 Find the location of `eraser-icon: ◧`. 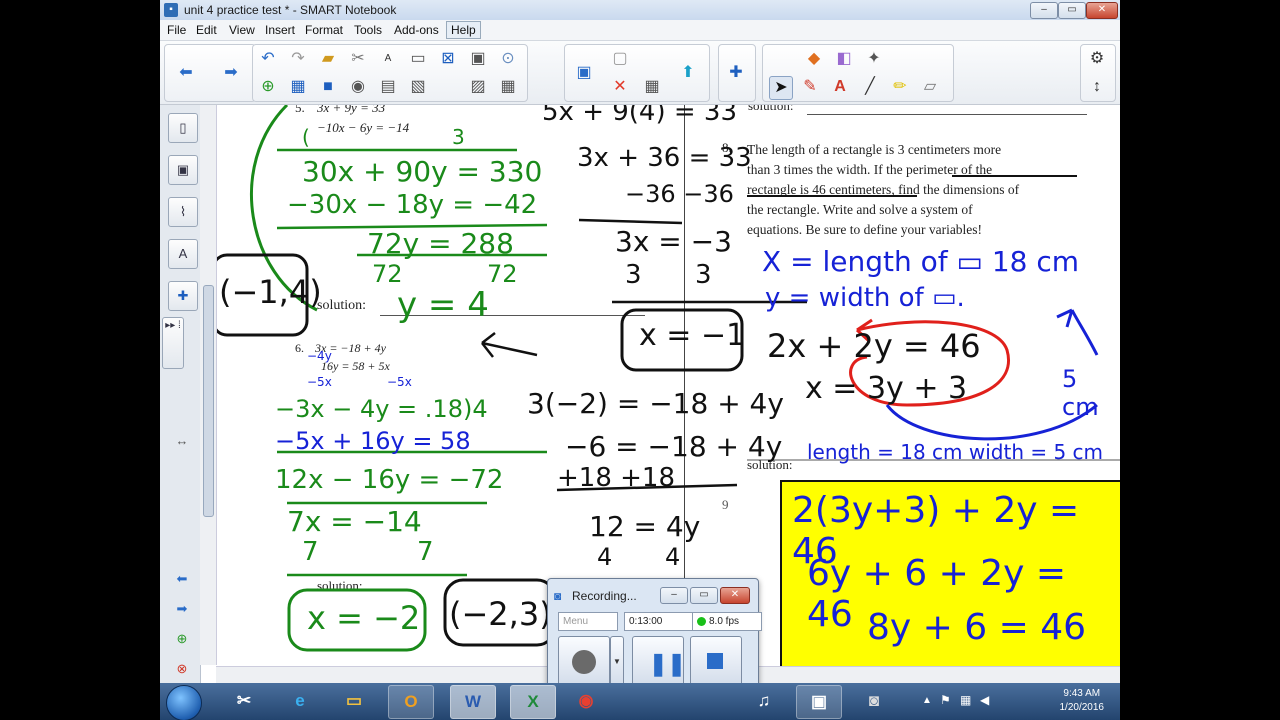

eraser-icon: ◧ is located at coordinates (844, 59).